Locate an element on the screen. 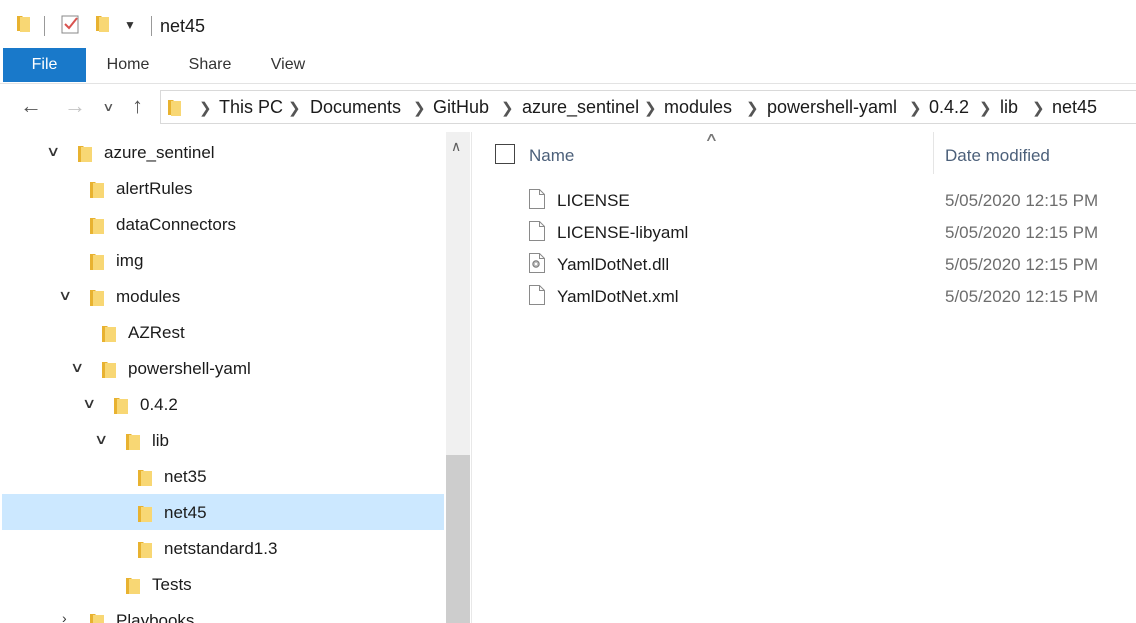 The width and height of the screenshot is (1136, 623). file-name: YamlDotNet.dll is located at coordinates (613, 264).